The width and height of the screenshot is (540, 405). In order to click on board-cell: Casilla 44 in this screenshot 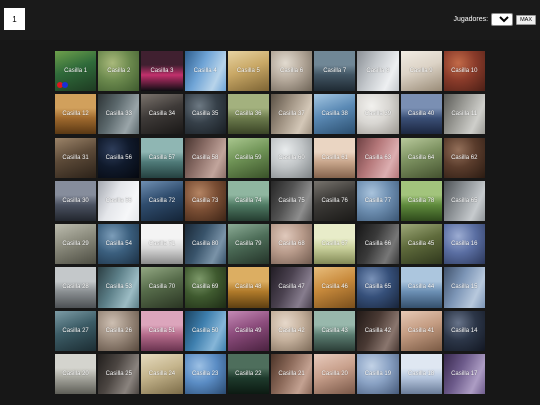, I will do `click(421, 287)`.